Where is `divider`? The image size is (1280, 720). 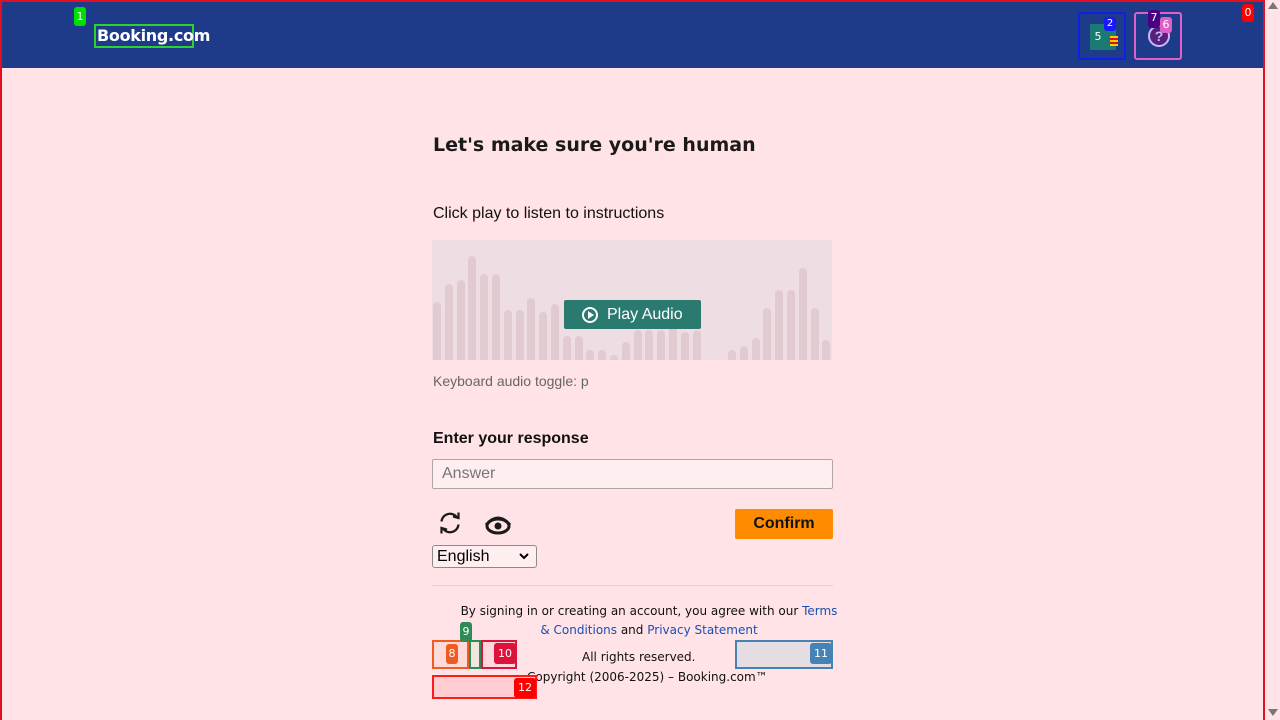
divider is located at coordinates (632, 585).